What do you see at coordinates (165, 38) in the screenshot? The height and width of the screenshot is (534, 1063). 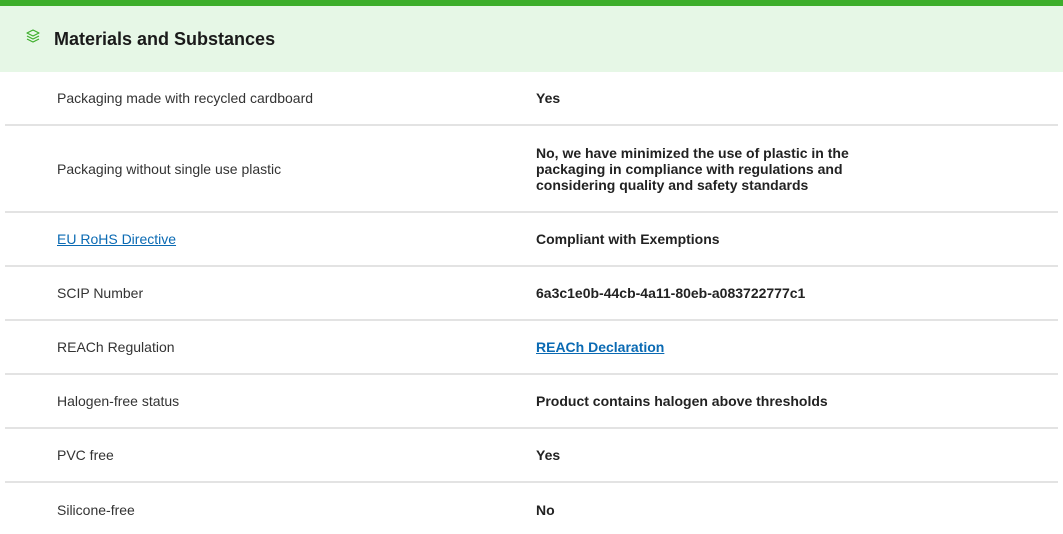 I see `section-title: Materials and Substances` at bounding box center [165, 38].